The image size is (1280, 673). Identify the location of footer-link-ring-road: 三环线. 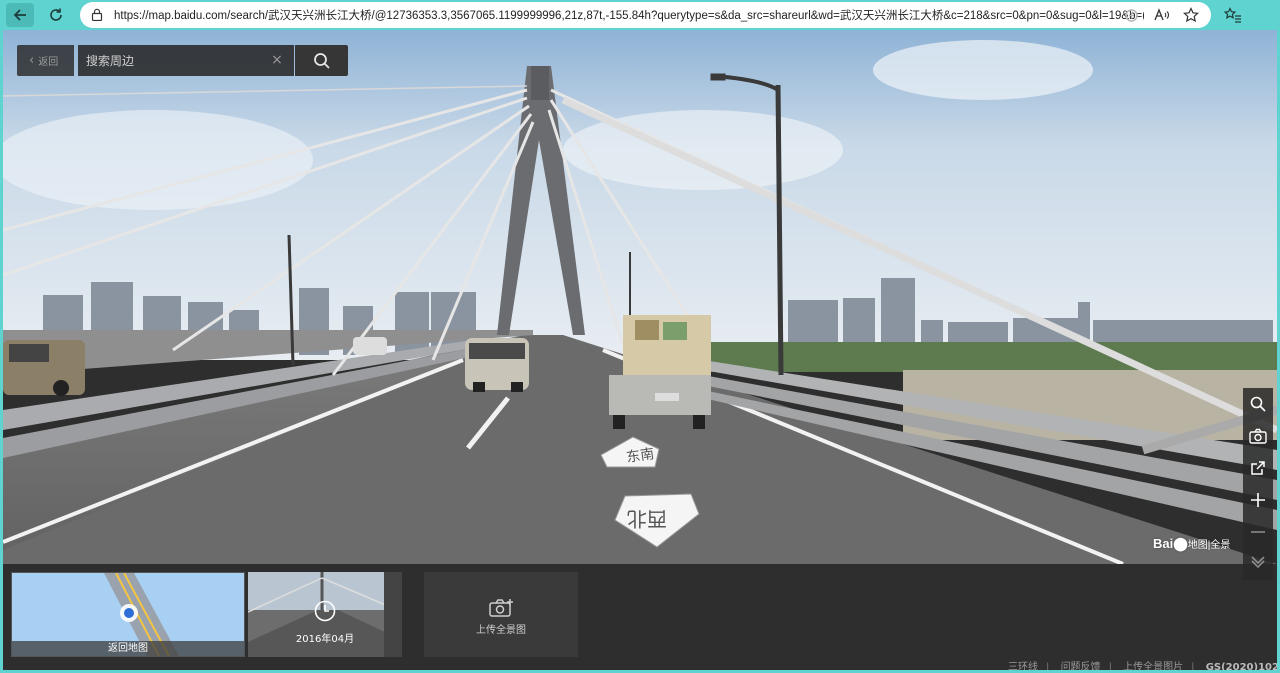
(1023, 666).